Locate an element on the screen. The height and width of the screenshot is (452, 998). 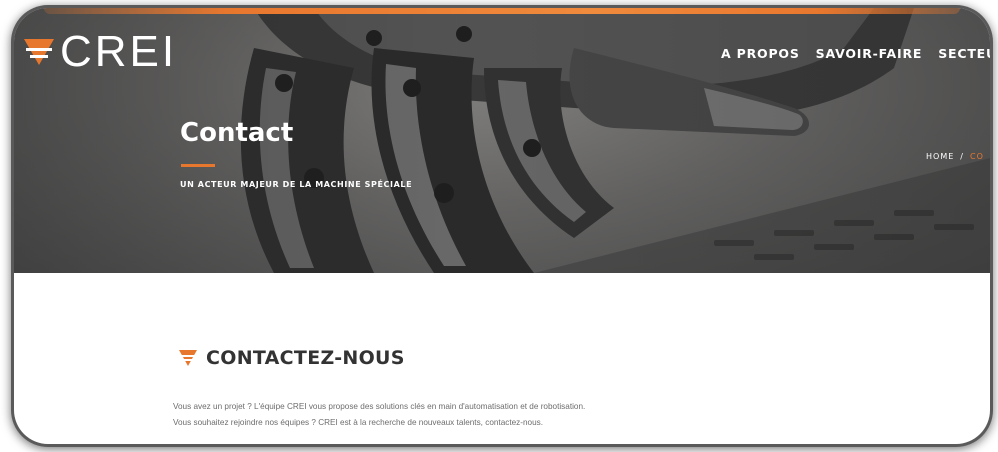
title-underline is located at coordinates (198, 165).